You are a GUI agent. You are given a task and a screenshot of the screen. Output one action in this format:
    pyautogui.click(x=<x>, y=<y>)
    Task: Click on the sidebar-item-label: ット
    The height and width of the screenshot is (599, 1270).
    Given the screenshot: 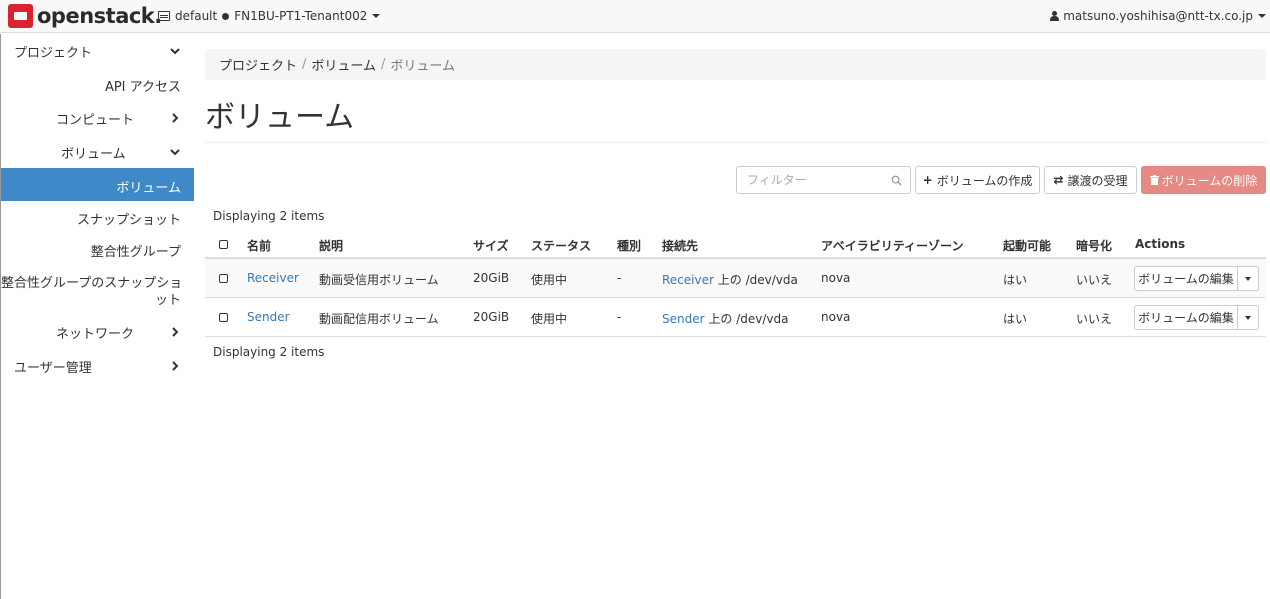 What is the action you would take?
    pyautogui.click(x=167, y=300)
    